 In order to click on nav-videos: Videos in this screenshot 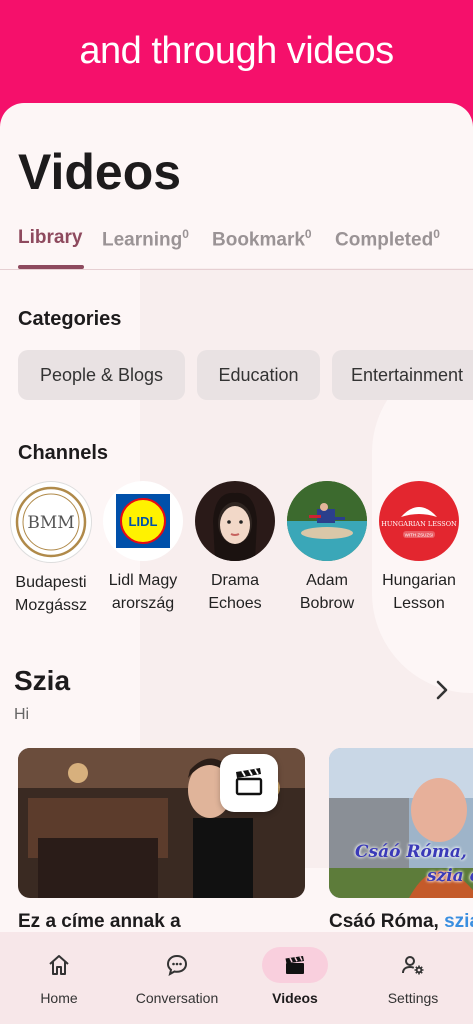, I will do `click(295, 978)`.